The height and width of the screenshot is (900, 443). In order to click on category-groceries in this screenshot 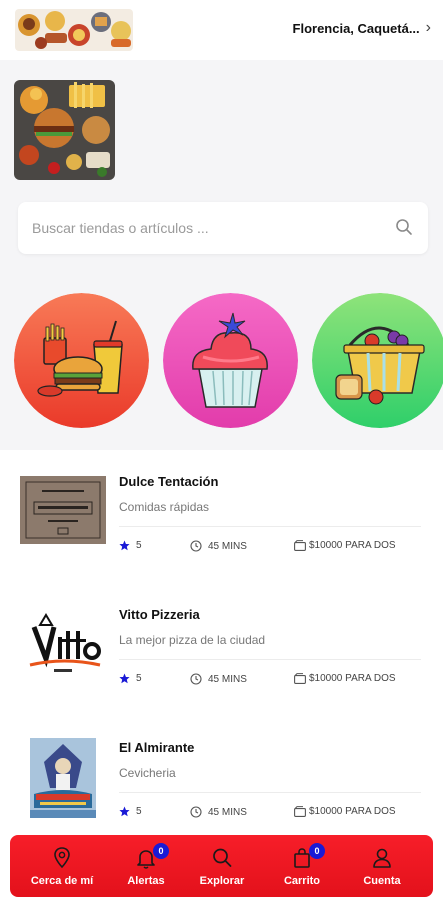, I will do `click(377, 360)`.